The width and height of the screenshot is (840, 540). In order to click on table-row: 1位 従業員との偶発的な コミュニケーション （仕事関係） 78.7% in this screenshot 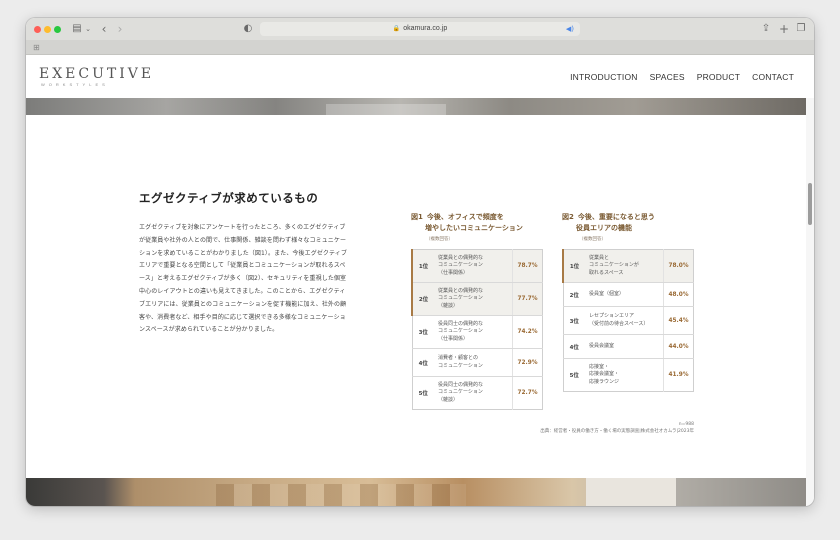, I will do `click(477, 266)`.